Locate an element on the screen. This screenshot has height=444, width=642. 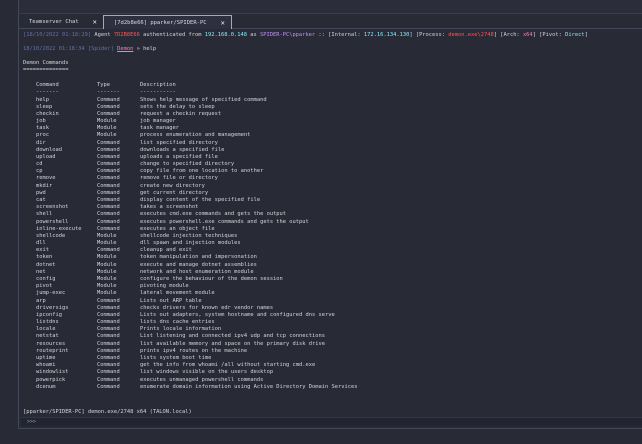
command-name: jump-exec is located at coordinates (51, 293).